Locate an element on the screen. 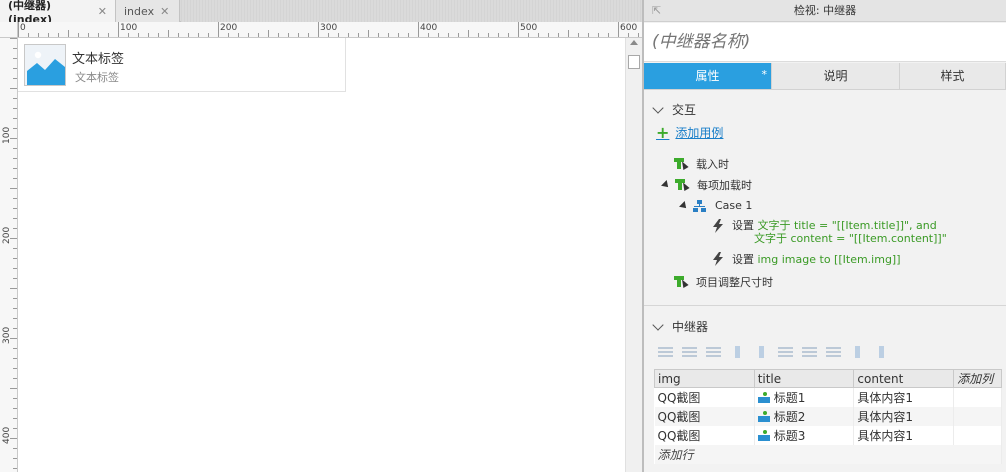 This screenshot has width=1006, height=472. move-right-icon is located at coordinates (881, 352).